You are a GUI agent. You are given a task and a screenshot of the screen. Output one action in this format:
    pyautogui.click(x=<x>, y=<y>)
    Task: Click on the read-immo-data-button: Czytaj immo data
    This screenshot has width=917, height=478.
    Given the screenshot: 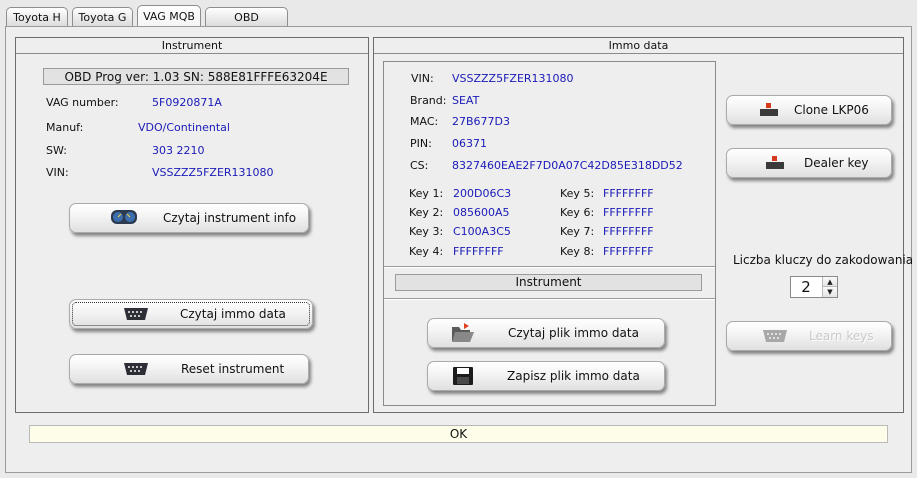 What is the action you would take?
    pyautogui.click(x=191, y=314)
    